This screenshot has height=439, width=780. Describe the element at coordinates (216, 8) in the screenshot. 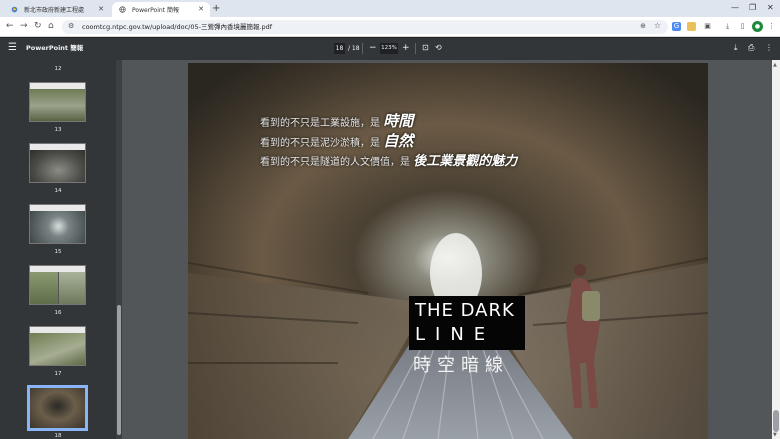

I see `new-tab-button: +` at that location.